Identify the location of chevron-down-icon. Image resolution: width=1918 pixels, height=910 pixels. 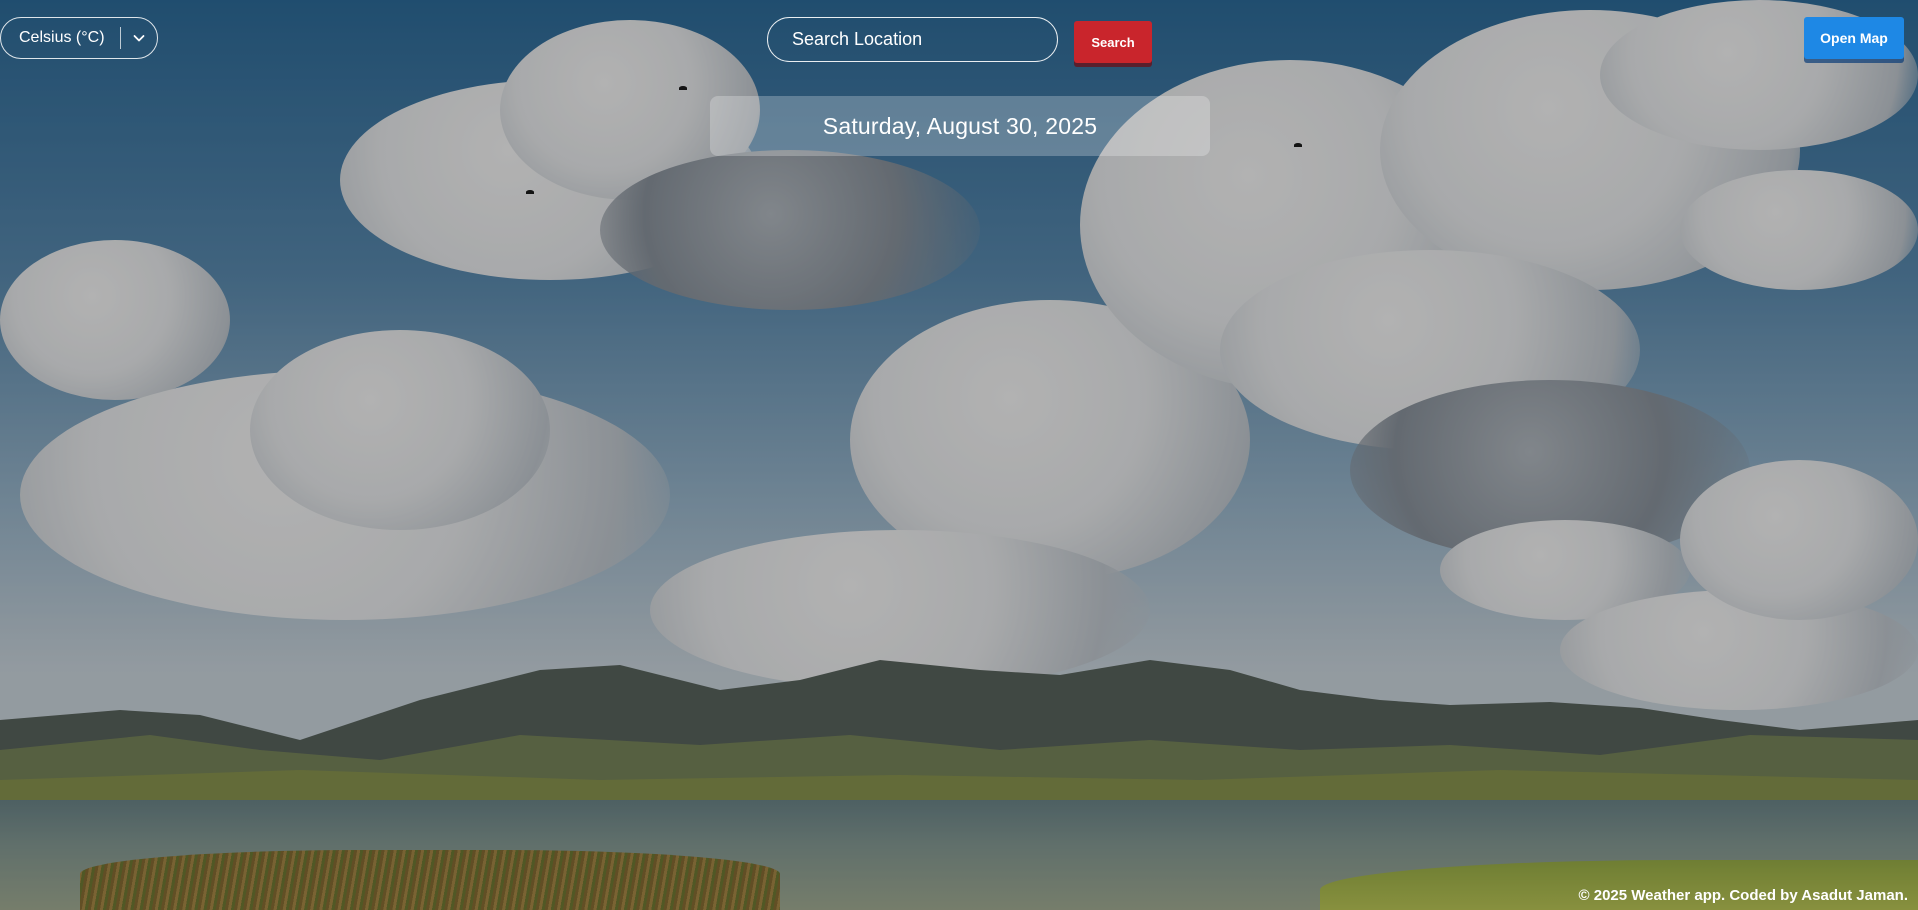
(139, 38).